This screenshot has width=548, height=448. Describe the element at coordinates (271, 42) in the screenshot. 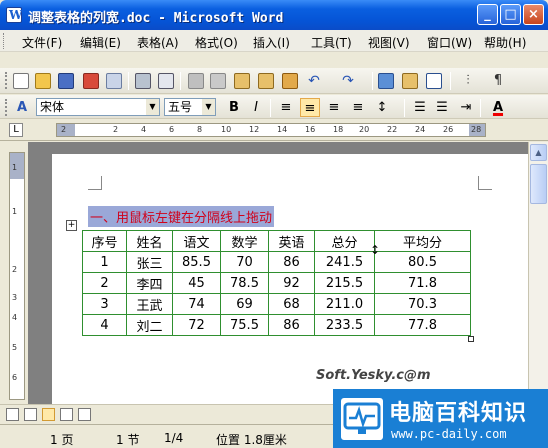

I see `menu-insert: 插入(I)` at that location.